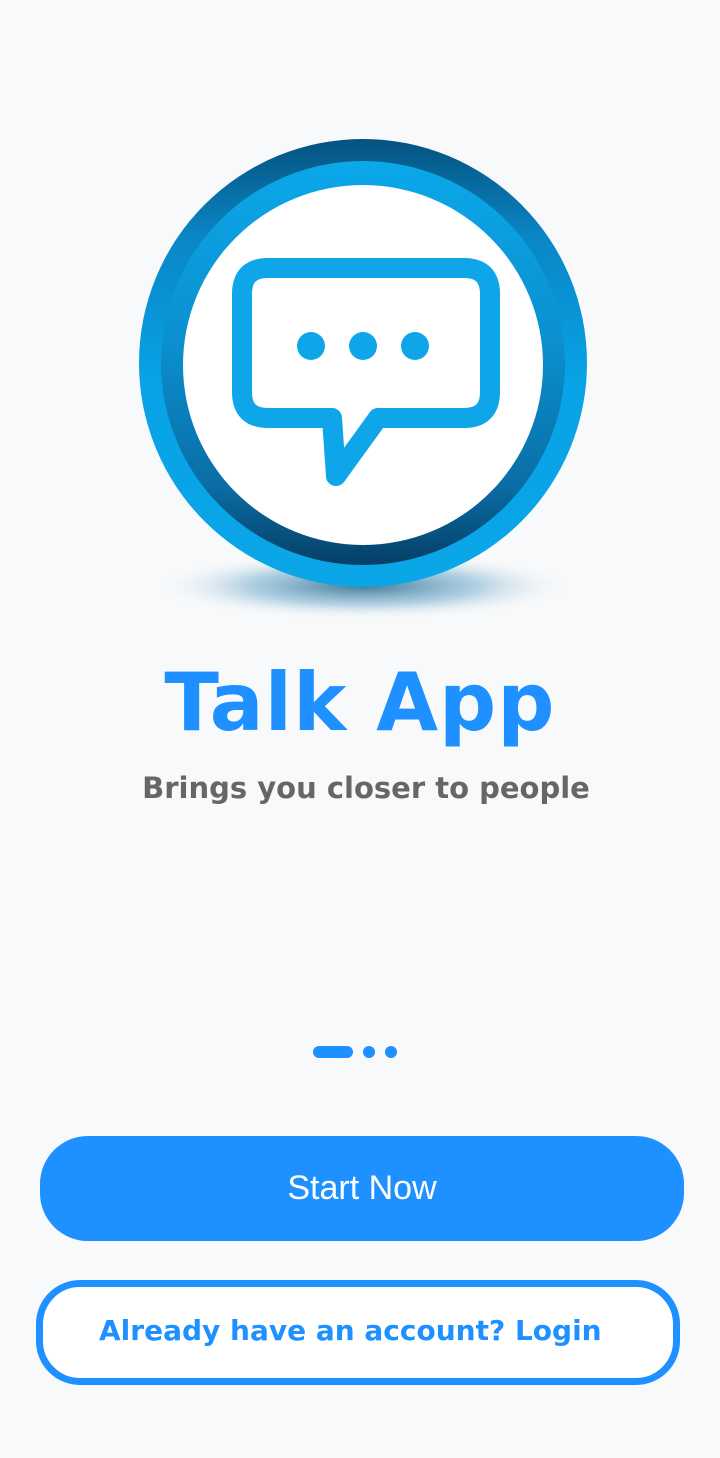 The image size is (720, 1458). What do you see at coordinates (333, 1052) in the screenshot?
I see `page-indicator-dot-active` at bounding box center [333, 1052].